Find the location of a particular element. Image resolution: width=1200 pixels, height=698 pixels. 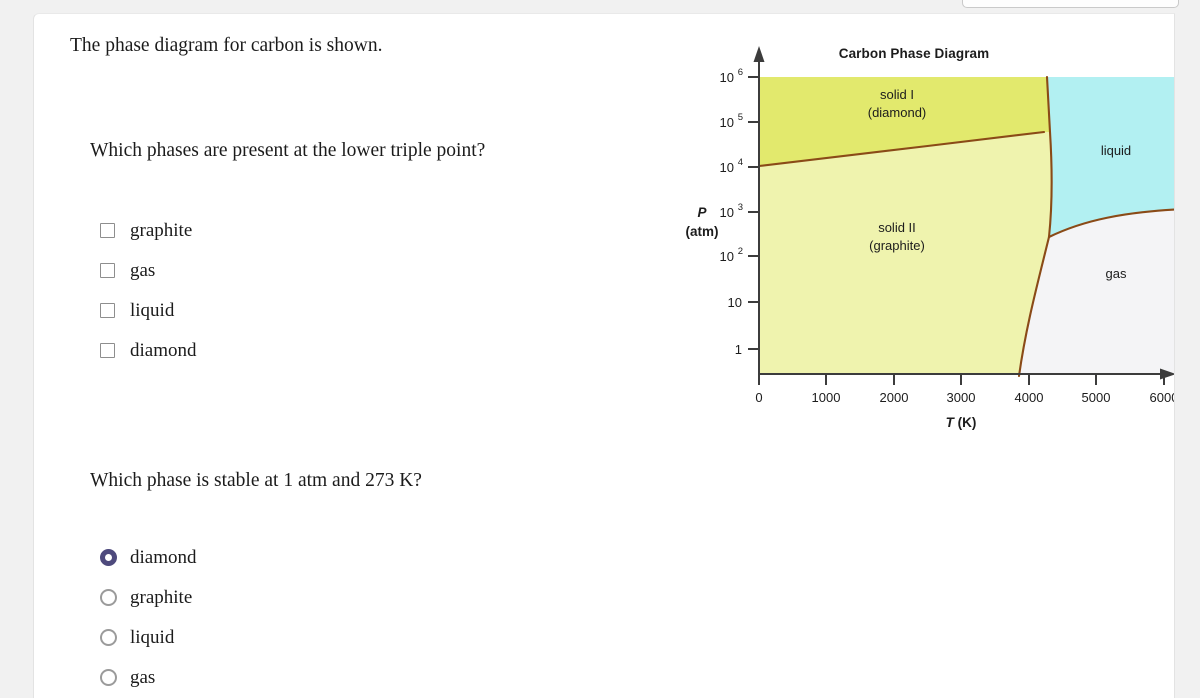

checkbox-option-gas: gas is located at coordinates (148, 270).